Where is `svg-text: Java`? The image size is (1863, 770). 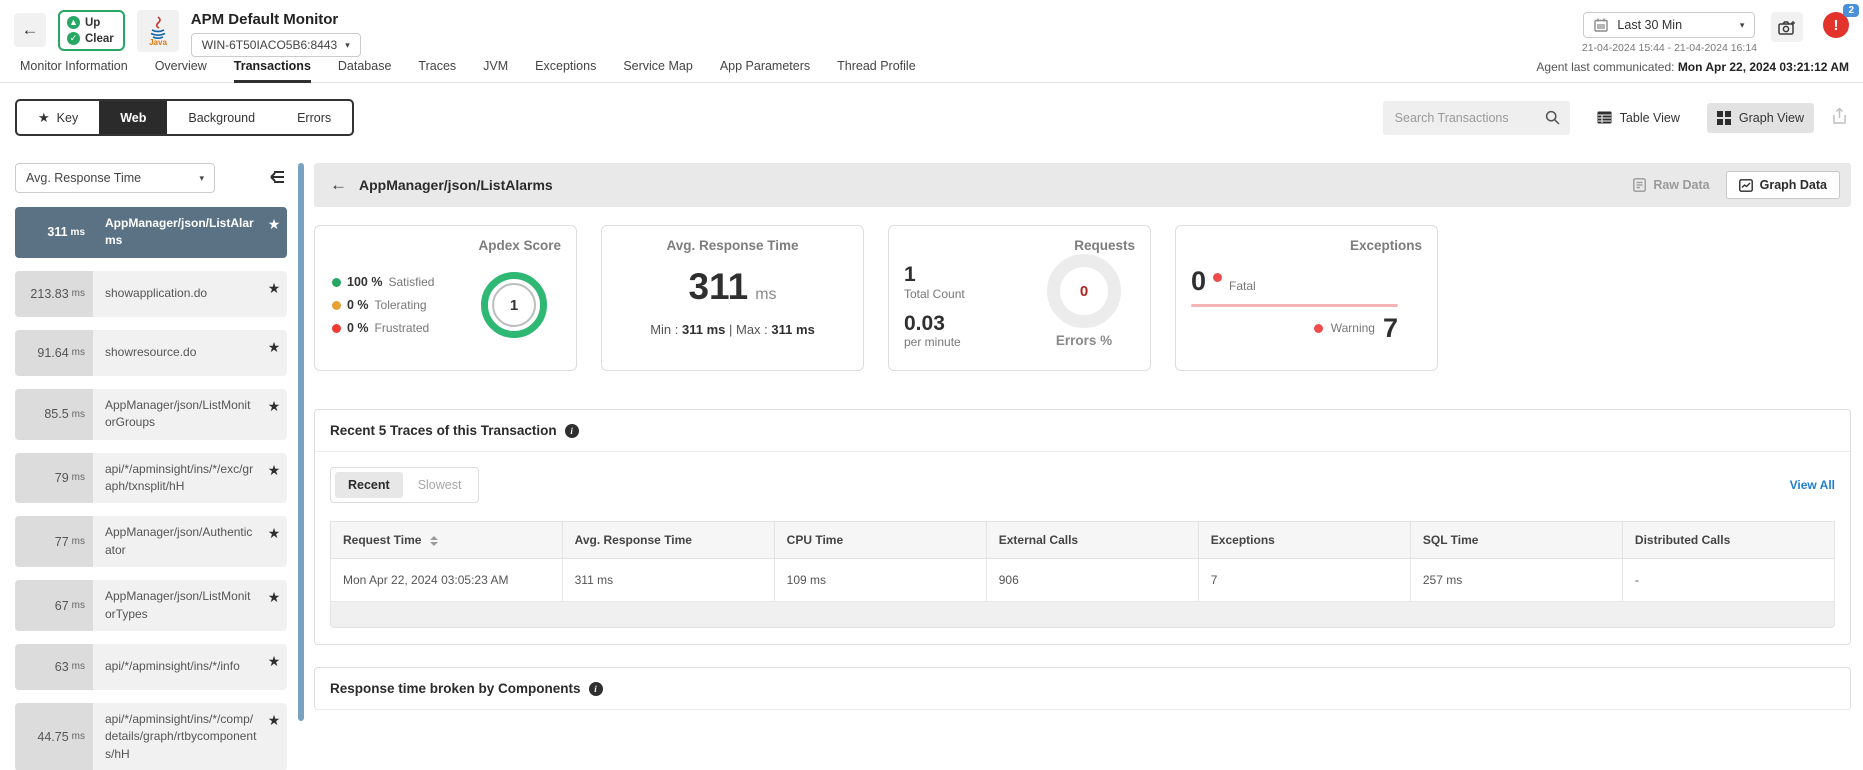 svg-text: Java is located at coordinates (158, 42).